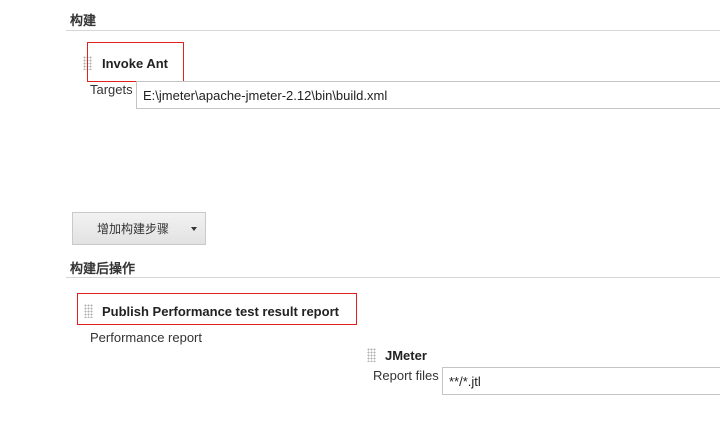 The width and height of the screenshot is (720, 436). Describe the element at coordinates (103, 268) in the screenshot. I see `post-build-section-title: 构建后操作` at that location.